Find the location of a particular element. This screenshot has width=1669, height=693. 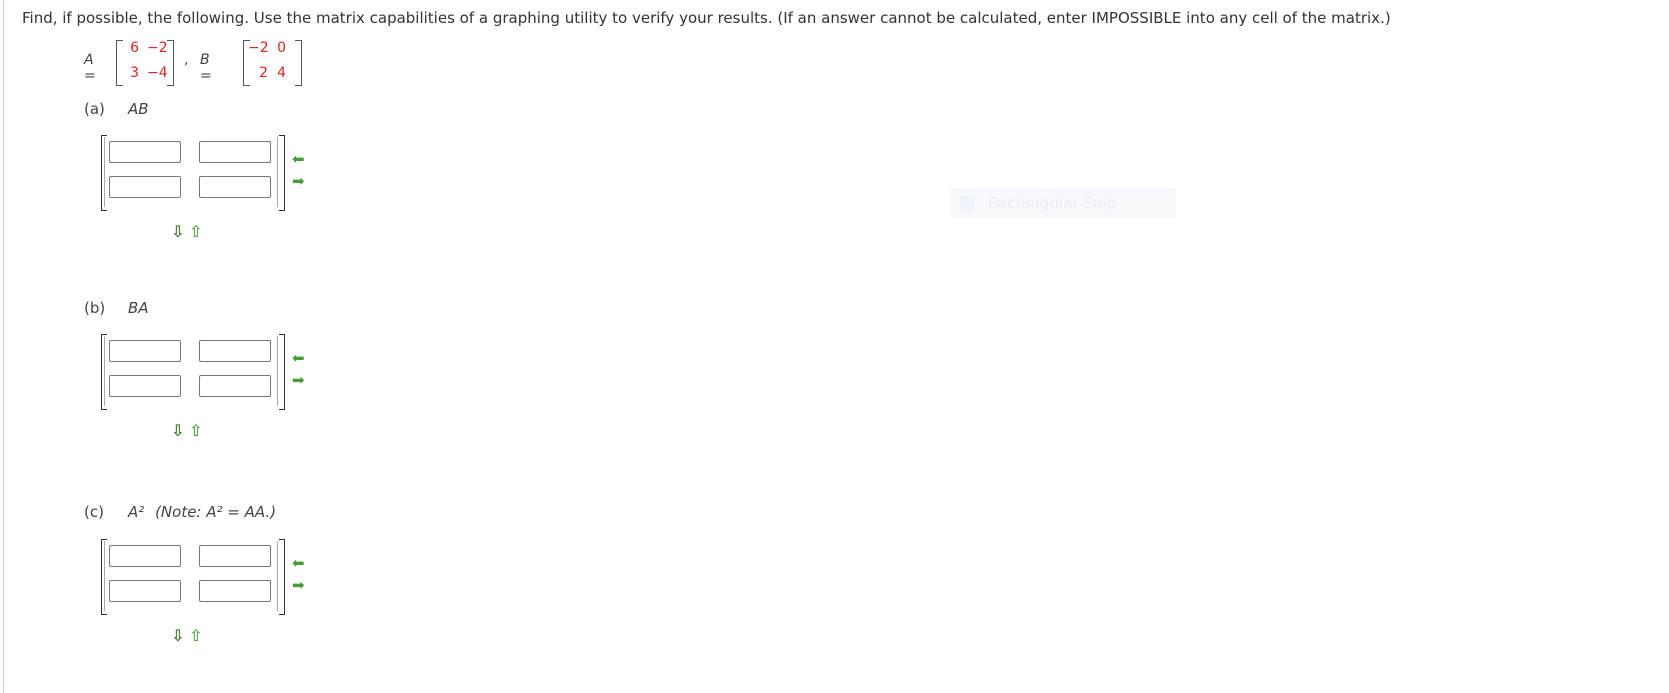

part-expression: A² is located at coordinates (136, 512).